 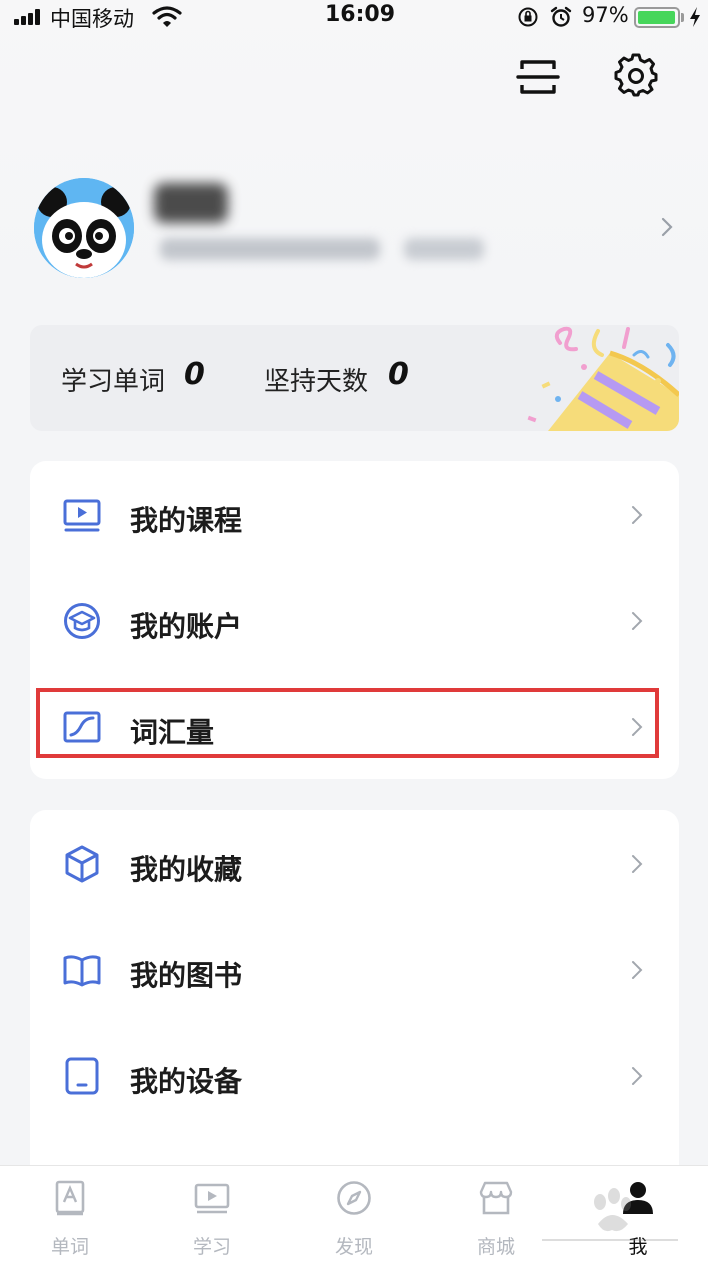 I want to click on words-learned-label: 学习单词, so click(x=113, y=382).